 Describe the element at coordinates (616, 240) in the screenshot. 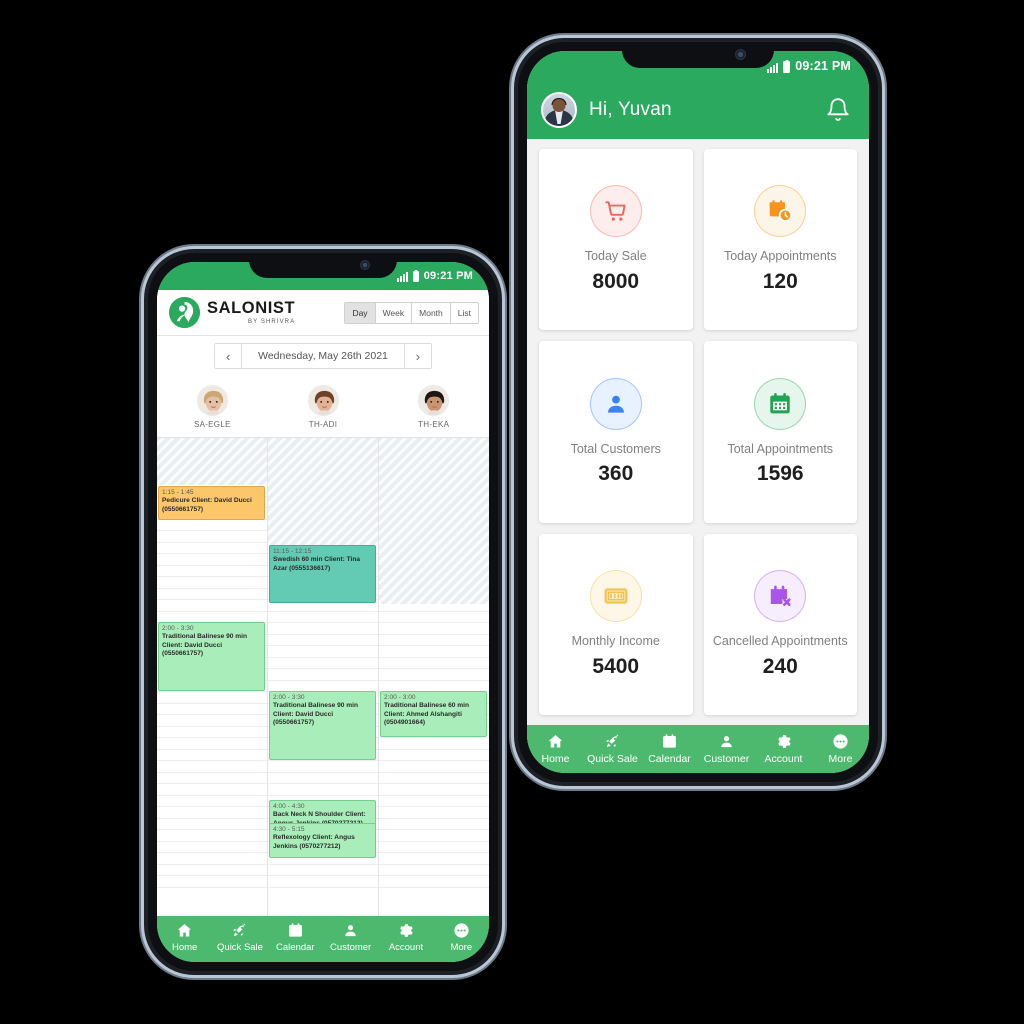

I see `stat-card: Today Sale 8000` at that location.